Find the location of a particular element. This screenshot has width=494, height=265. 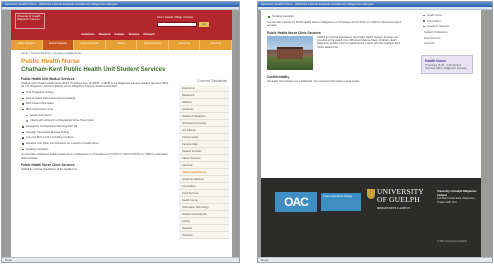

nav-campus: Campus is located at coordinates (119, 35).